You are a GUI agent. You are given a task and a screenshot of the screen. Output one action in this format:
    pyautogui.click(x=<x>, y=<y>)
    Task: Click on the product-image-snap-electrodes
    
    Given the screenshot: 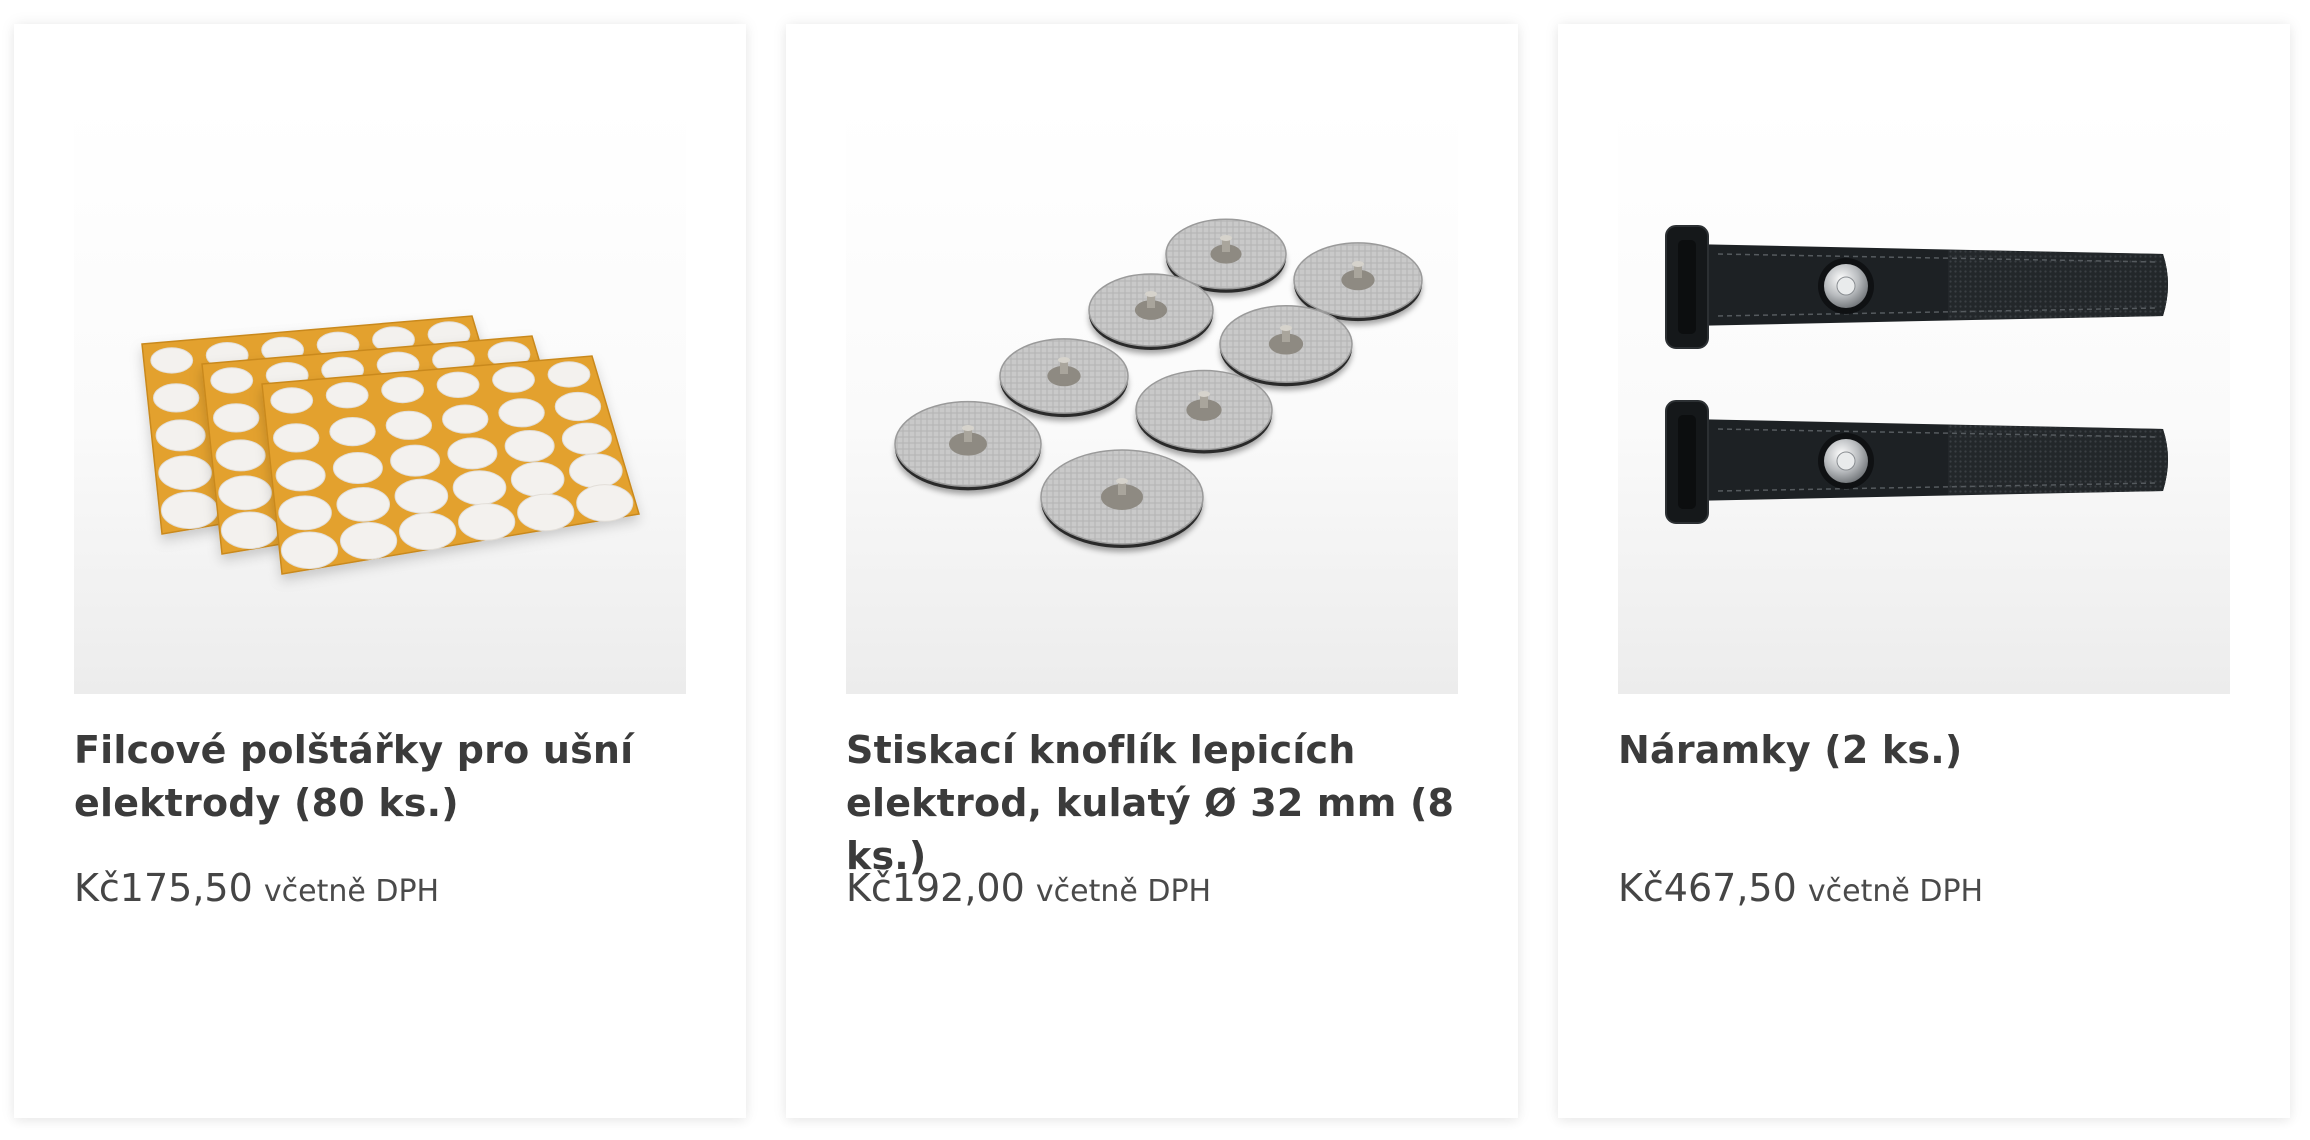 What is the action you would take?
    pyautogui.click(x=1152, y=399)
    